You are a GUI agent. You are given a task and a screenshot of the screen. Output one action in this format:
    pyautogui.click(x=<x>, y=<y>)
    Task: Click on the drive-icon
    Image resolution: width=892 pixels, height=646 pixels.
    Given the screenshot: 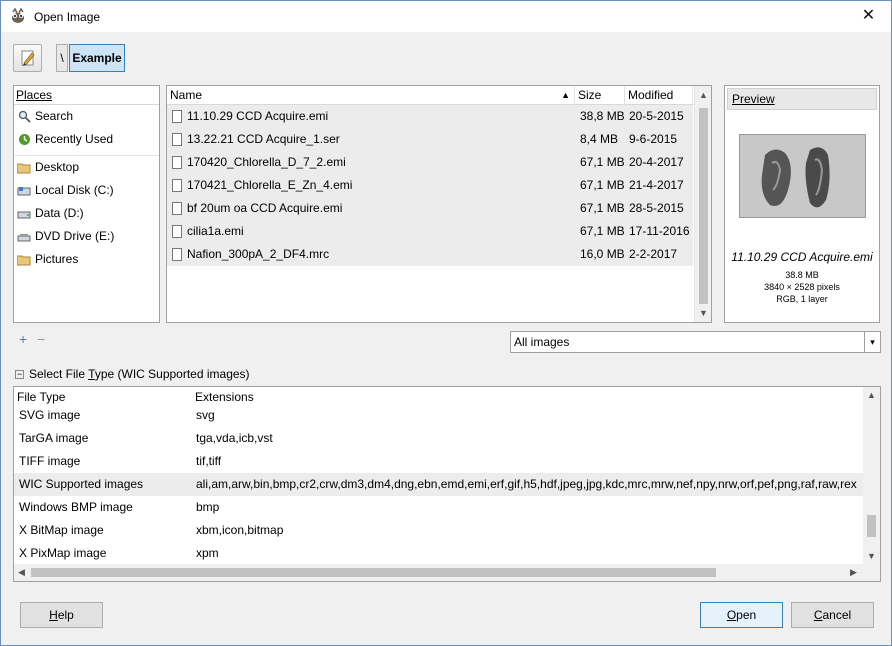 What is the action you would take?
    pyautogui.click(x=24, y=191)
    